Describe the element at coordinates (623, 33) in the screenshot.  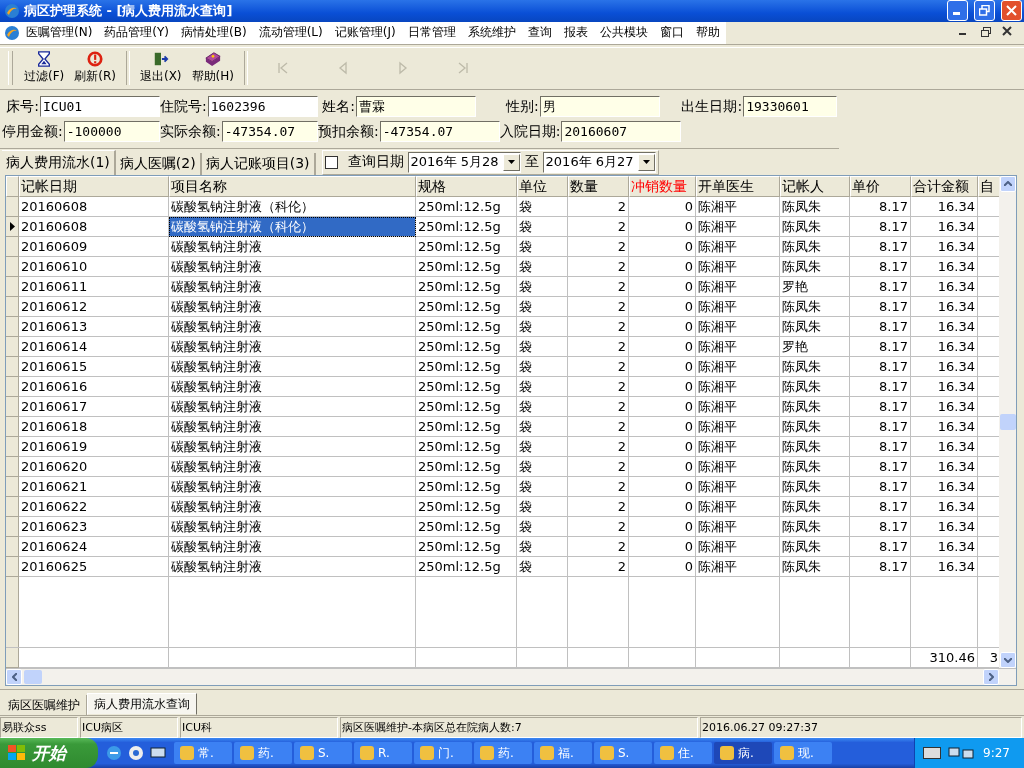
I see `menu-item: 公共模块` at that location.